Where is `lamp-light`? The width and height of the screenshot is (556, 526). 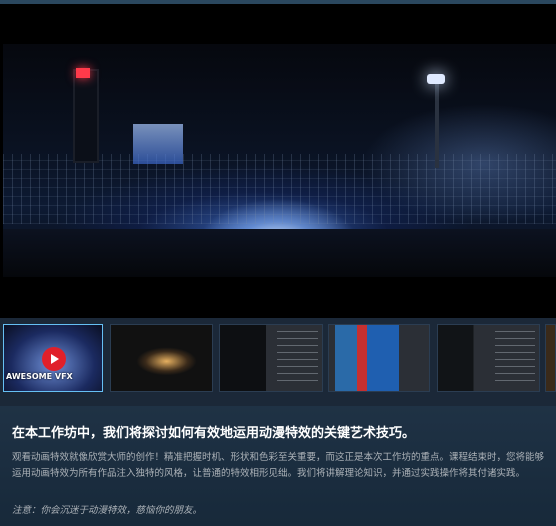 lamp-light is located at coordinates (436, 79).